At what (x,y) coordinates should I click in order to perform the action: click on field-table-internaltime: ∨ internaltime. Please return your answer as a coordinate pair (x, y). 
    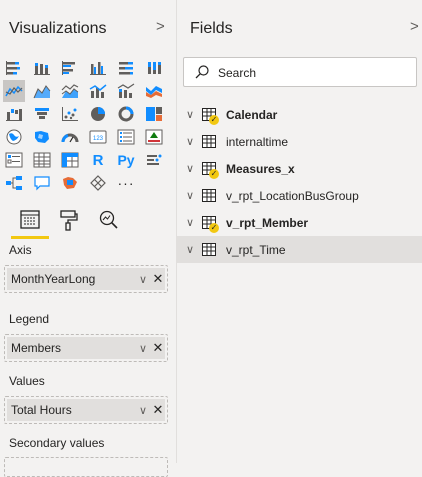
    Looking at the image, I should click on (299, 141).